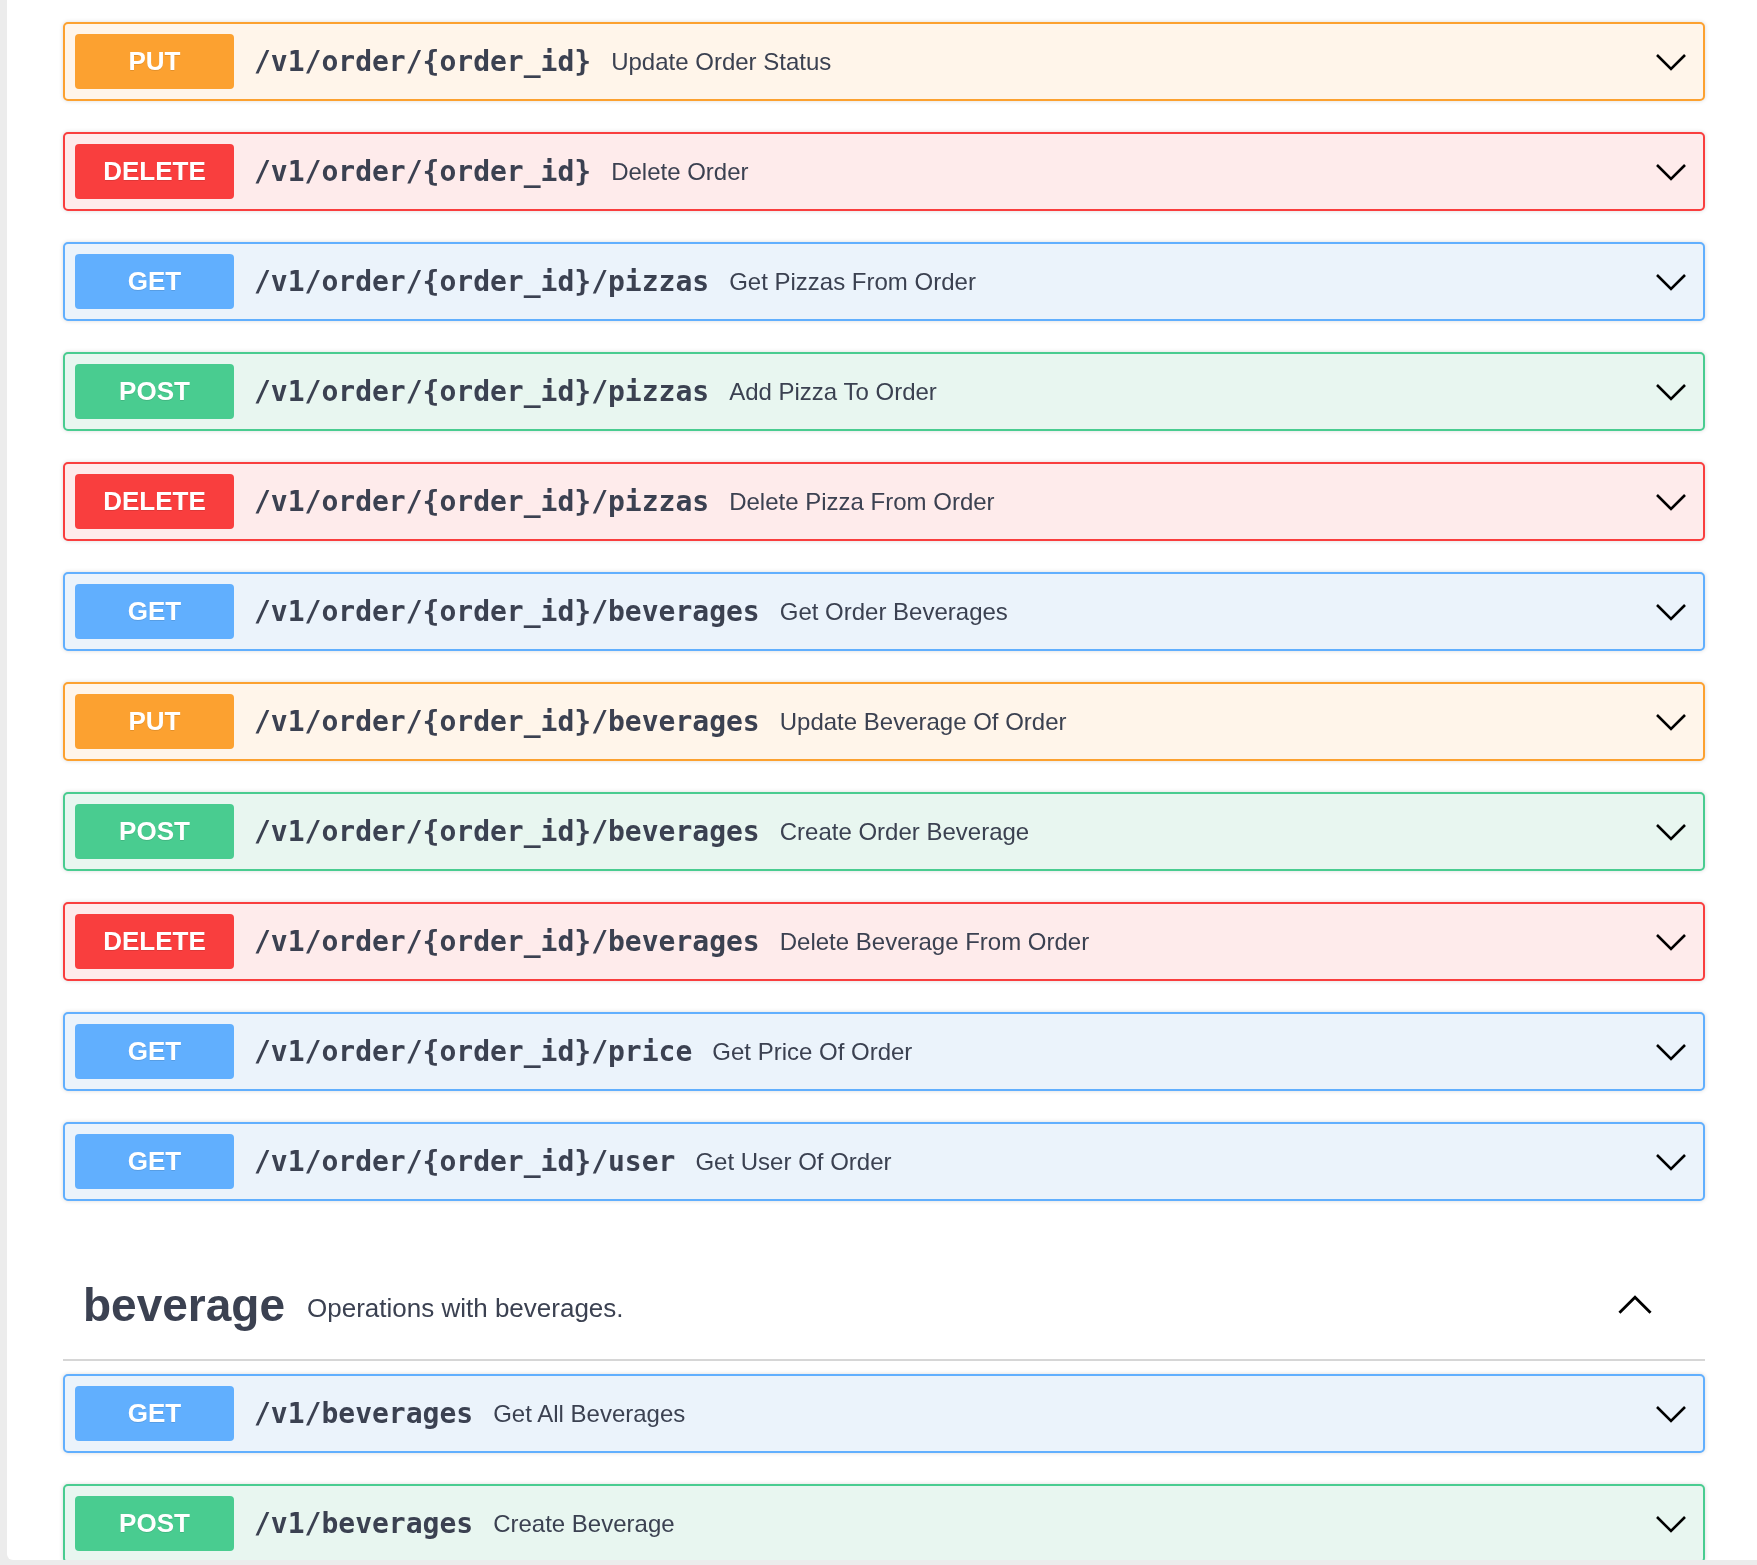 Image resolution: width=1757 pixels, height=1565 pixels. Describe the element at coordinates (884, 171) in the screenshot. I see `endpoint-row: DELETE /v1/order/{order_id} Delete Order` at that location.